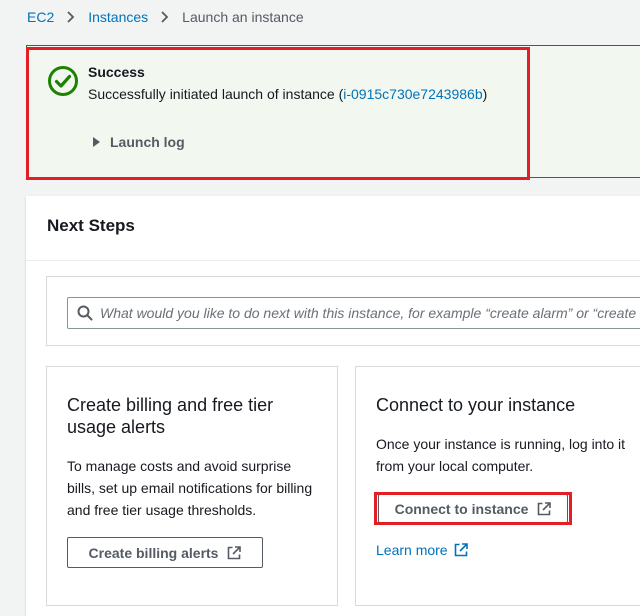 Image resolution: width=640 pixels, height=616 pixels. What do you see at coordinates (243, 17) in the screenshot?
I see `breadcrumb-current: Launch an instance` at bounding box center [243, 17].